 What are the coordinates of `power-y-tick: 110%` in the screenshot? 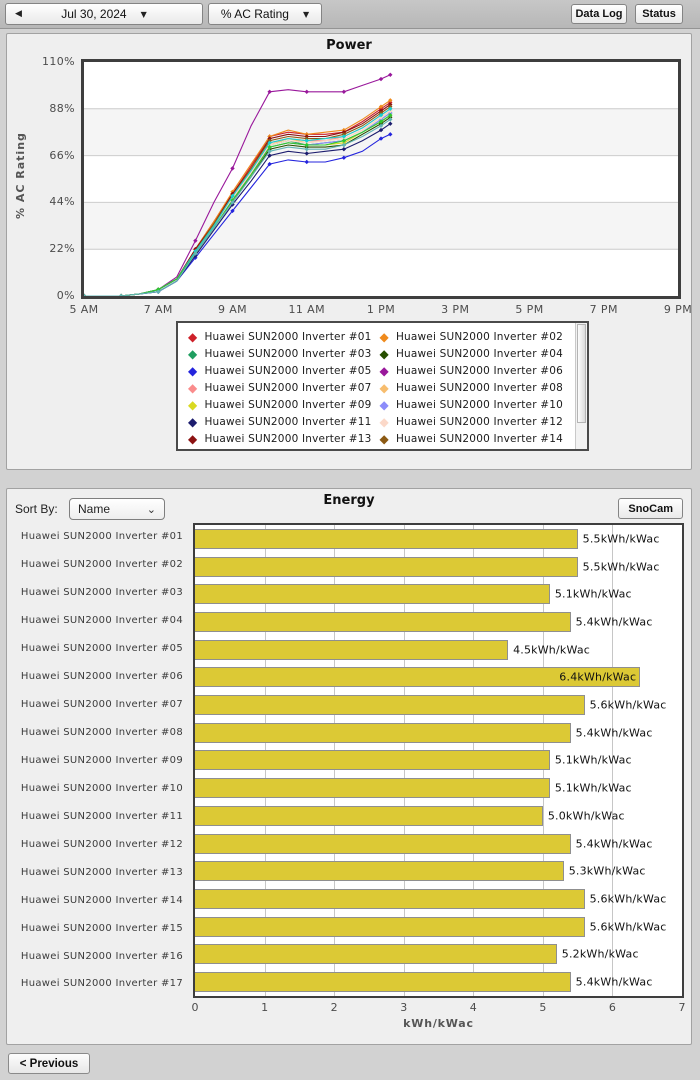 It's located at (58, 61).